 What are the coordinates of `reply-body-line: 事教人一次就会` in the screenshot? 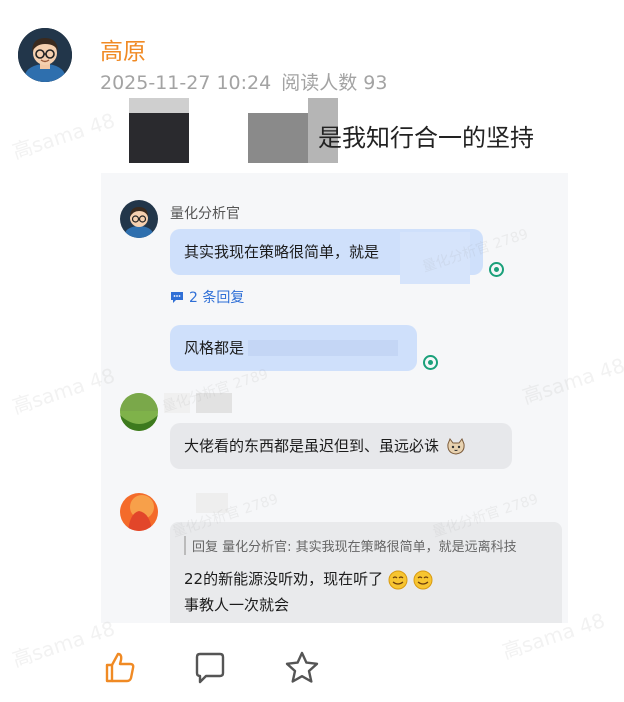 It's located at (237, 605).